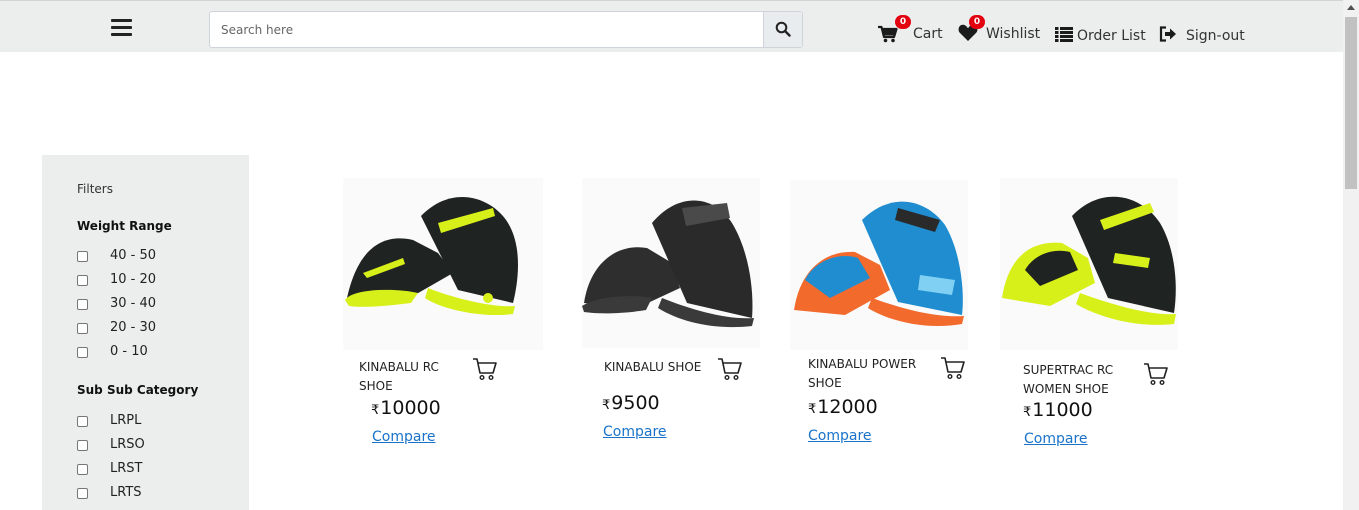  What do you see at coordinates (138, 390) in the screenshot?
I see `sub-sub-category-title: Sub Sub Category` at bounding box center [138, 390].